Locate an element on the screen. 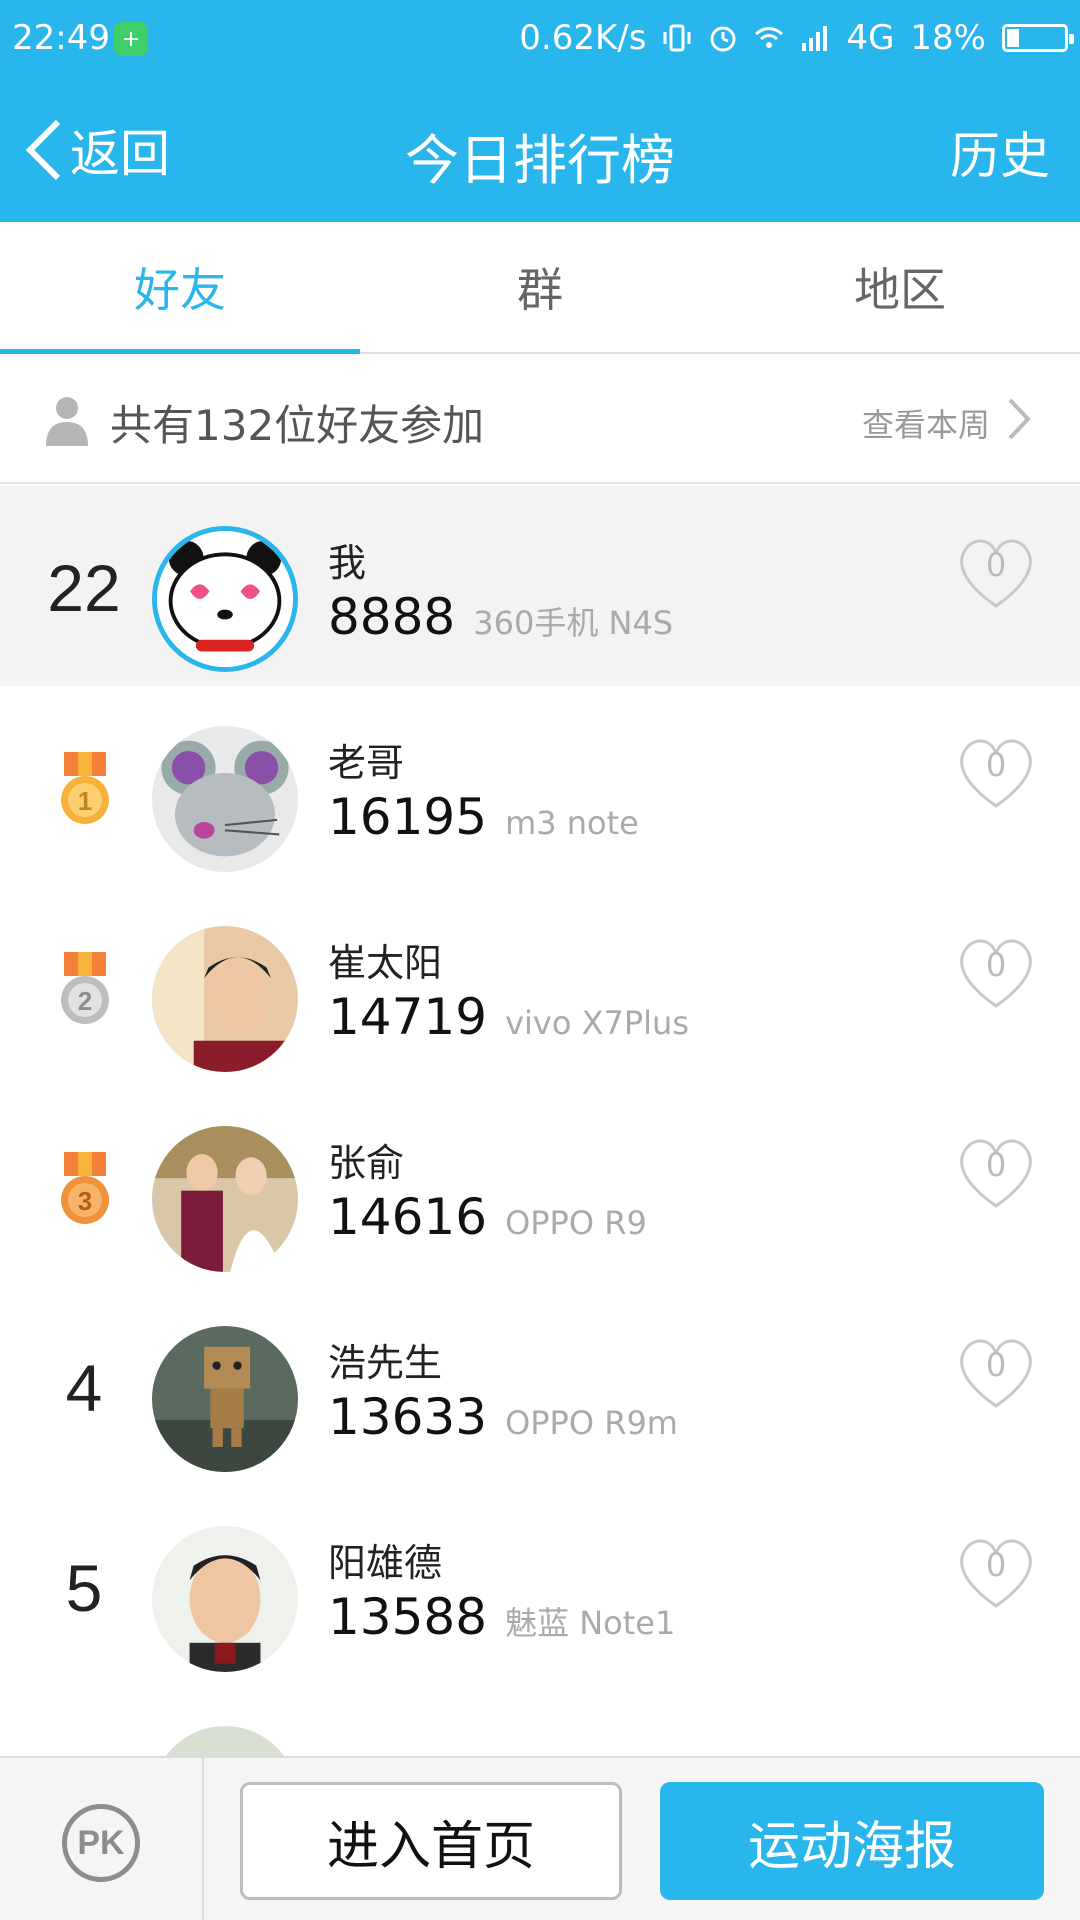 The image size is (1080, 1920). step-count: 14719 vivo X7Plus is located at coordinates (508, 1017).